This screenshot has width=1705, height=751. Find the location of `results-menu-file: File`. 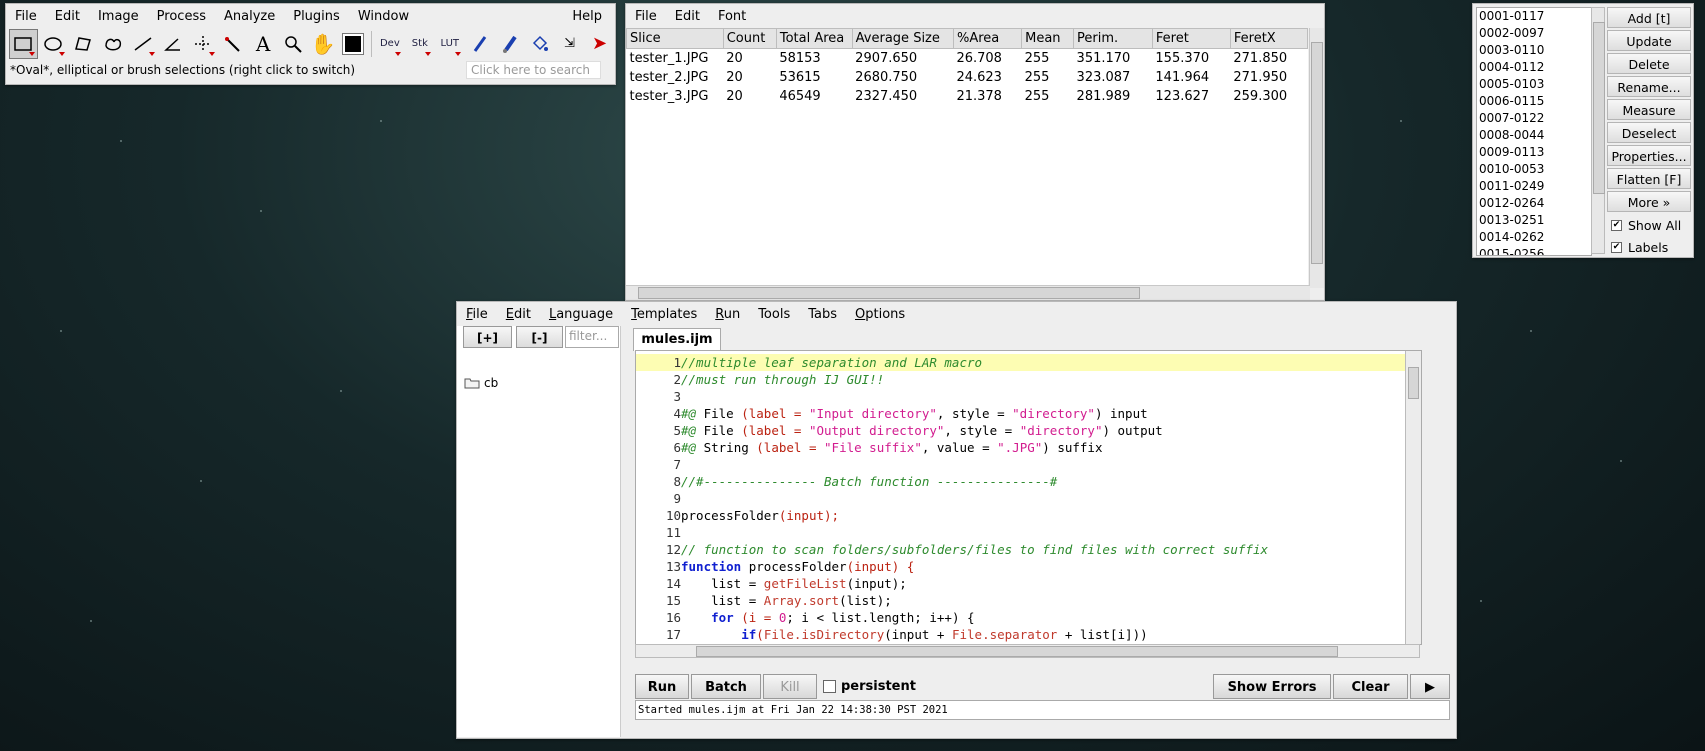

results-menu-file: File is located at coordinates (646, 16).